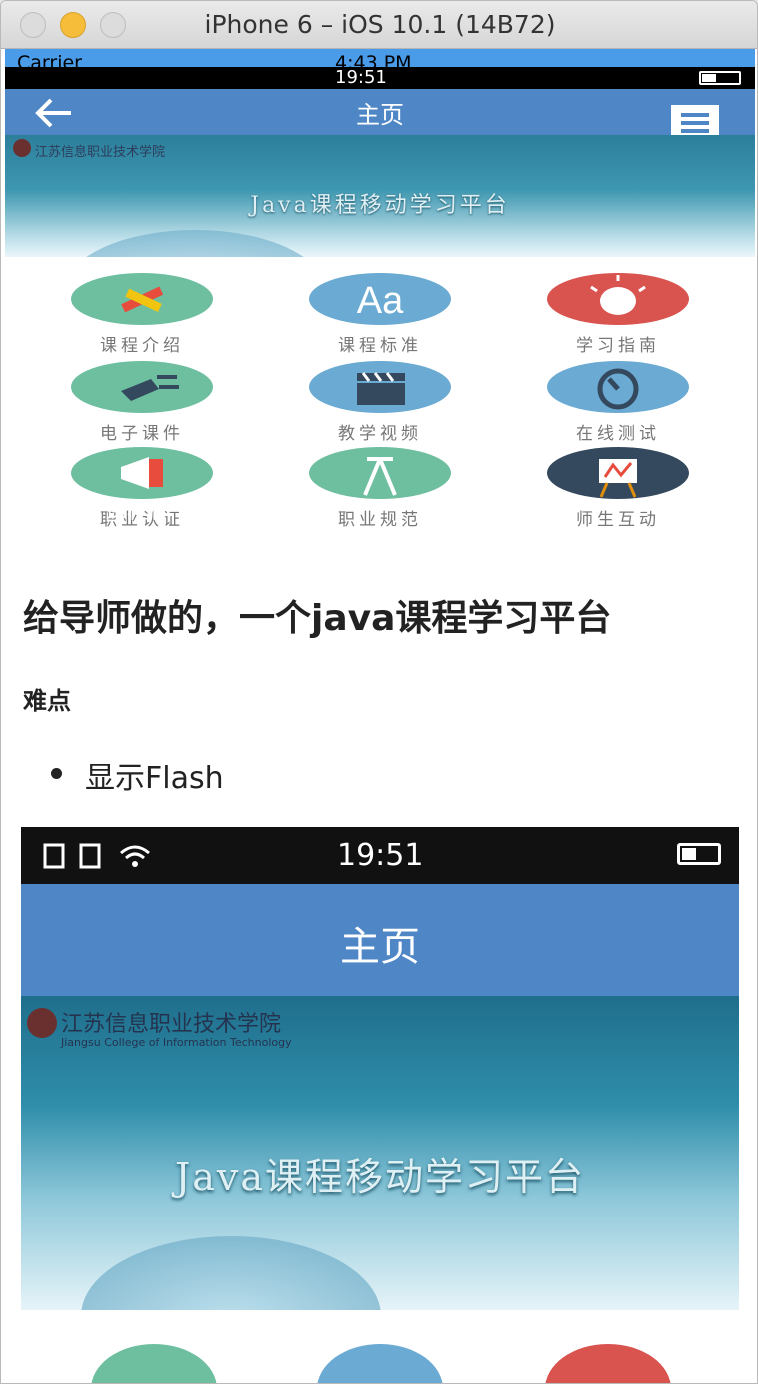 This screenshot has width=758, height=1384. I want to click on nav-title: 主页, so click(380, 115).